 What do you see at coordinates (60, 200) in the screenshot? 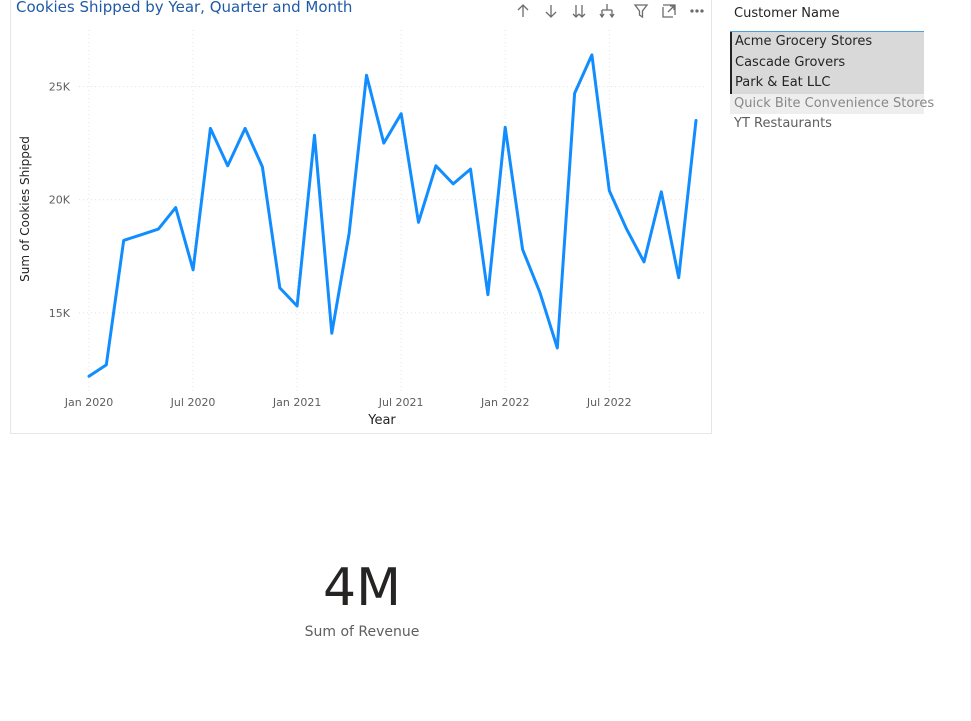
I see `y-tick-label: 20K` at bounding box center [60, 200].